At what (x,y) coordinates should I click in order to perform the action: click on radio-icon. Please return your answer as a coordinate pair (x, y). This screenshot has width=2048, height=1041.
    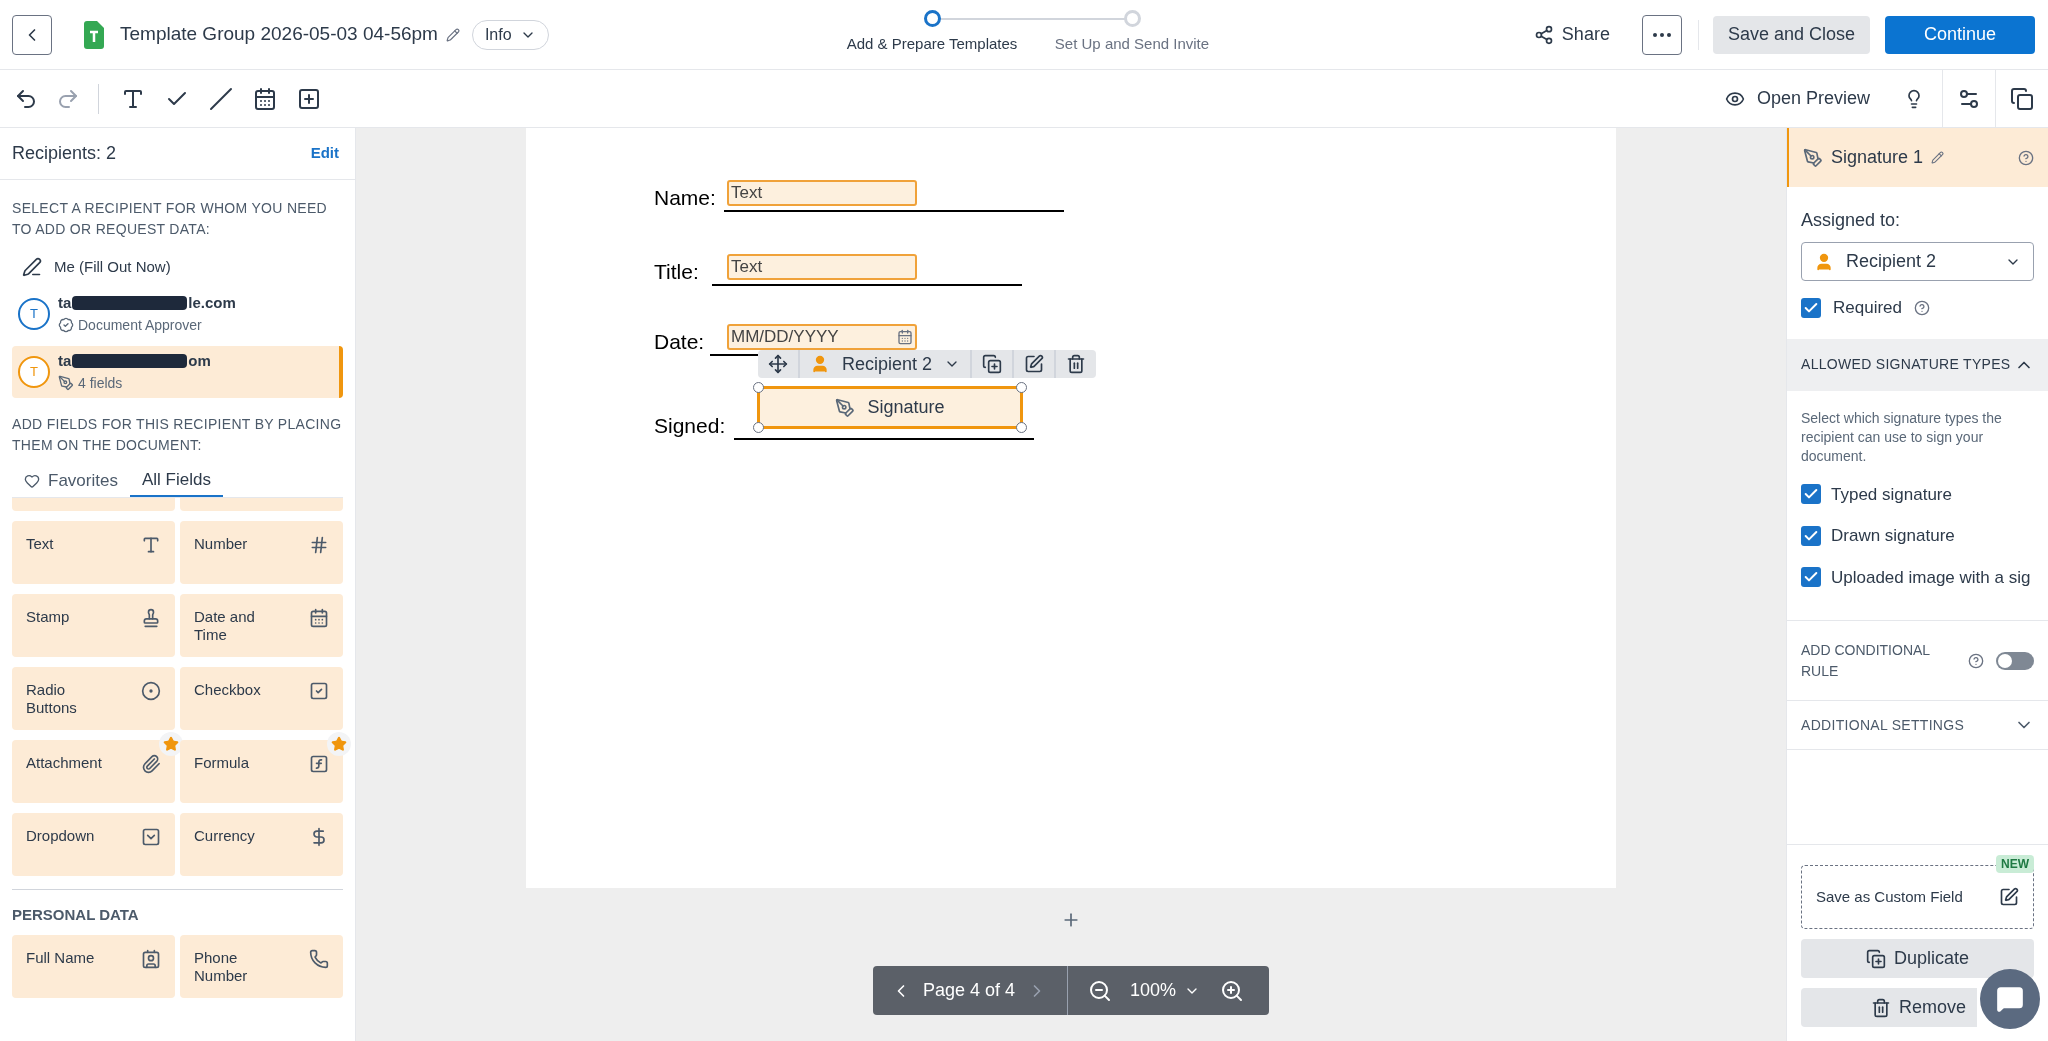
    Looking at the image, I should click on (151, 691).